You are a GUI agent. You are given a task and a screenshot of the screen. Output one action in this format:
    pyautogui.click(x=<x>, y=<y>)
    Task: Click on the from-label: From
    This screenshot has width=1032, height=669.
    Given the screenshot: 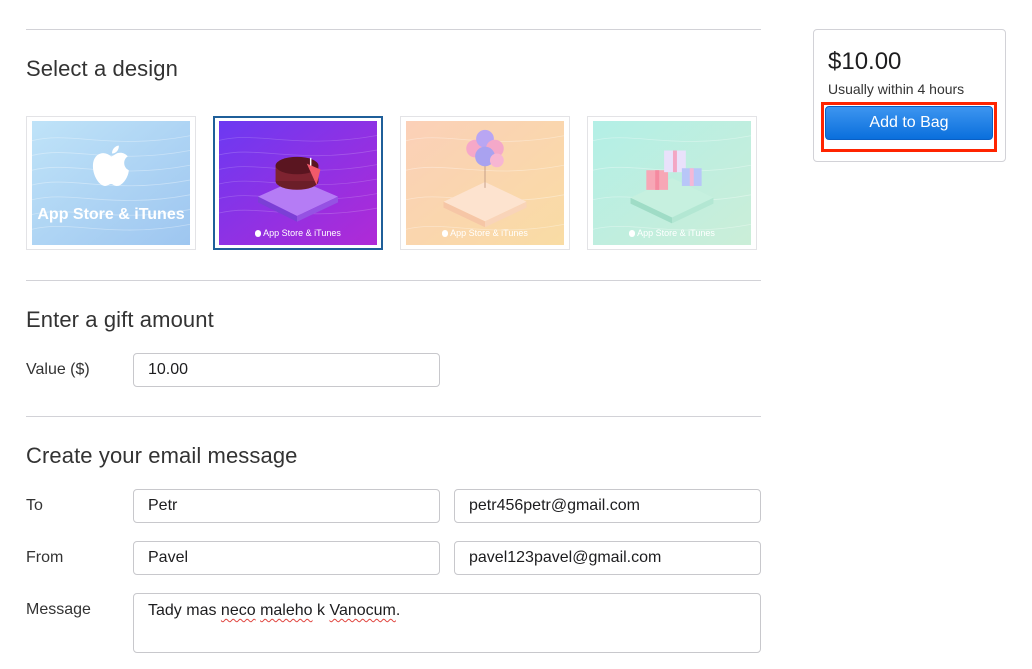 What is the action you would take?
    pyautogui.click(x=45, y=557)
    